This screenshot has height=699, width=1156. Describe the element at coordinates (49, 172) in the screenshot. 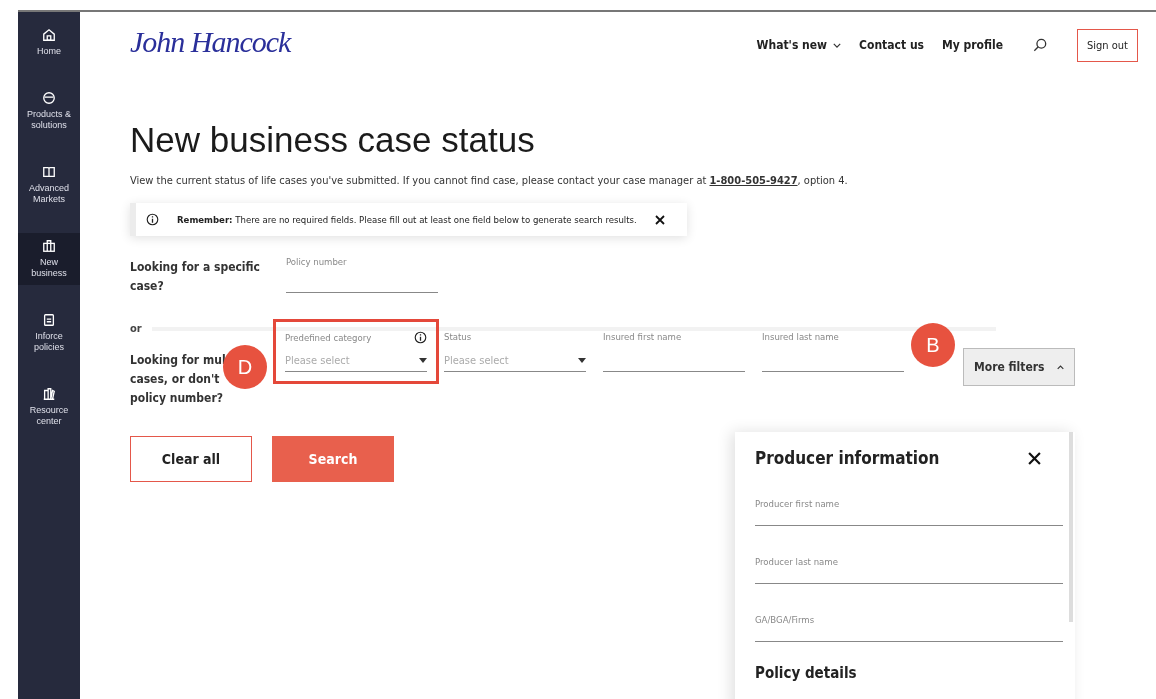

I see `book-icon` at that location.